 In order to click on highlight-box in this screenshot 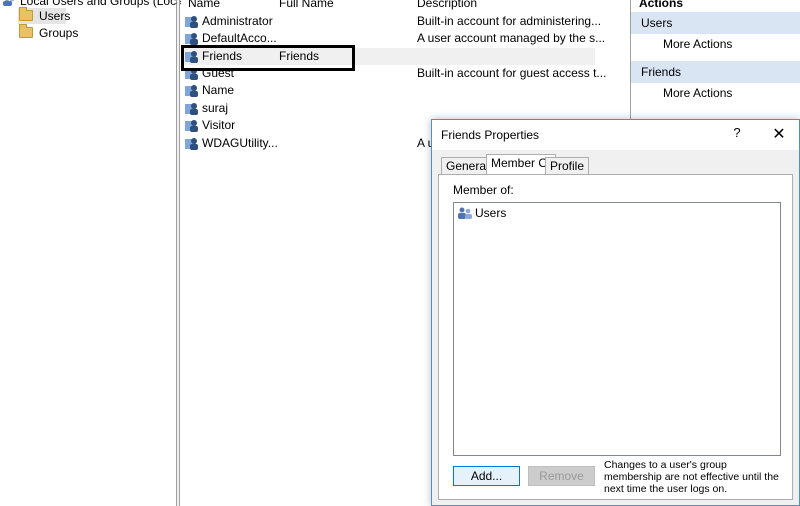, I will do `click(268, 58)`.